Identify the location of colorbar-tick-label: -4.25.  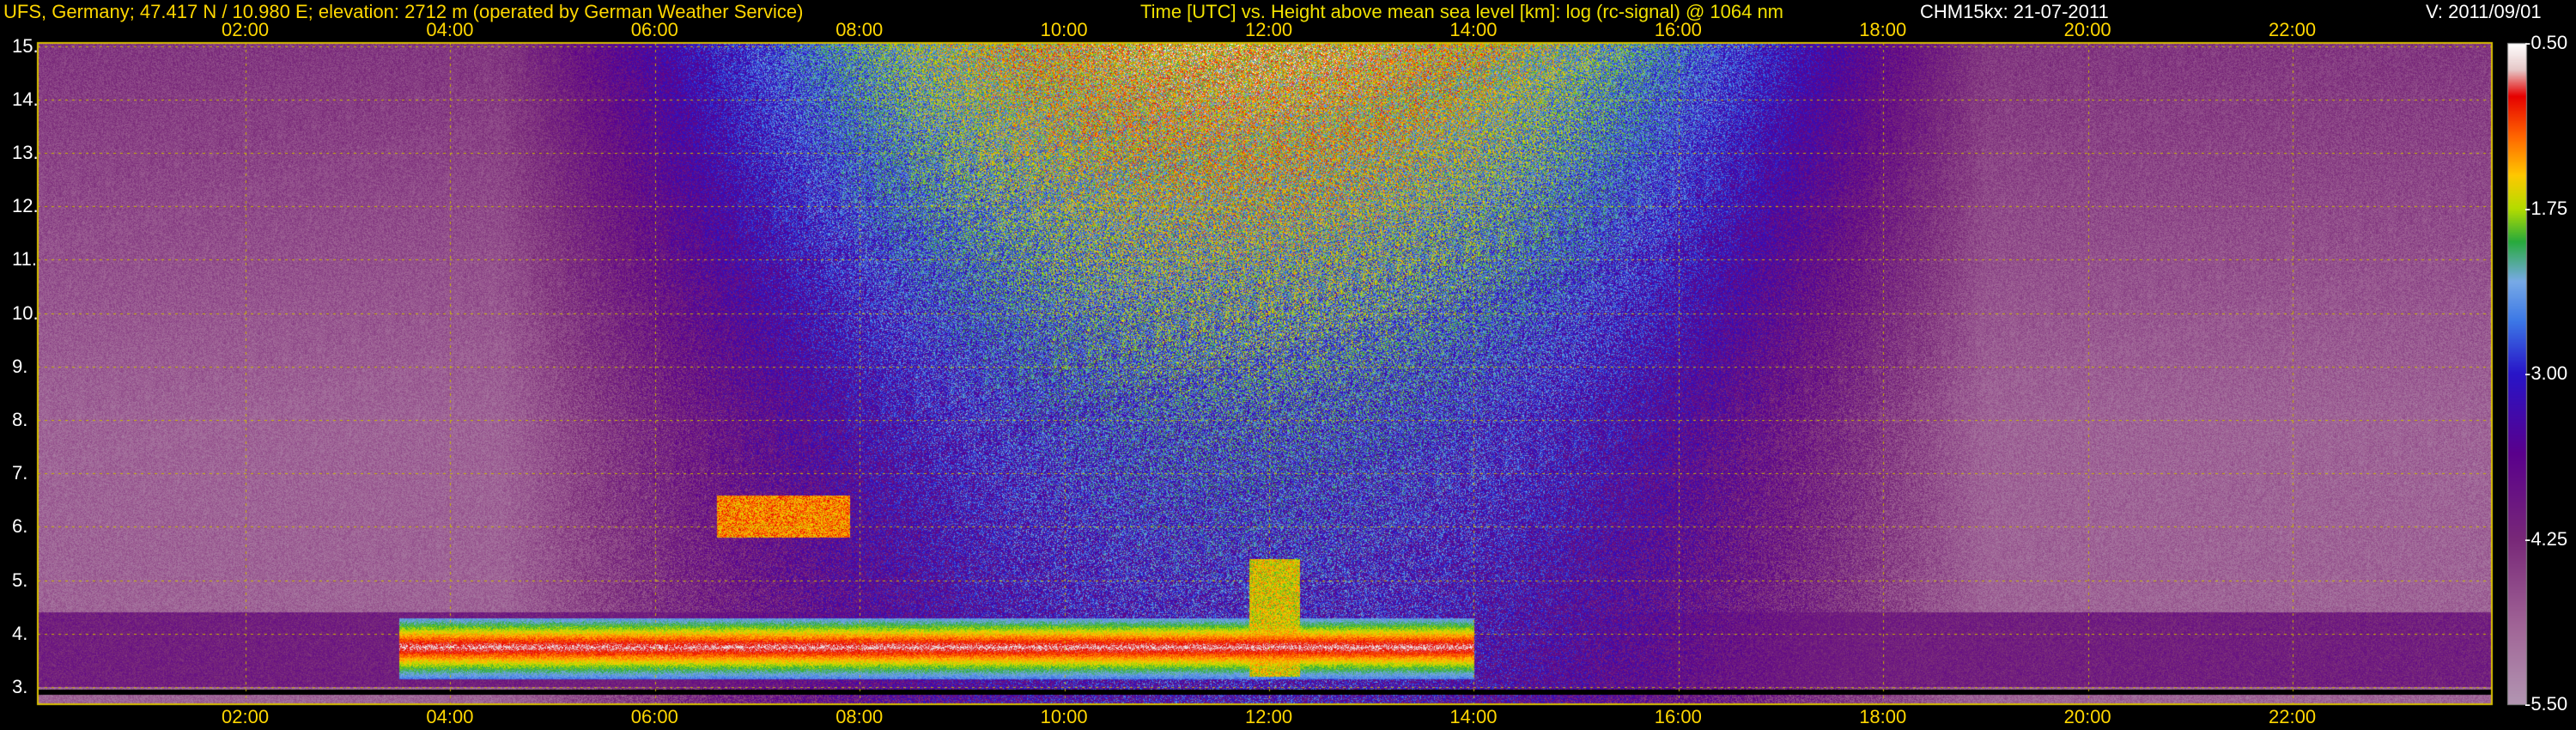
(2546, 538).